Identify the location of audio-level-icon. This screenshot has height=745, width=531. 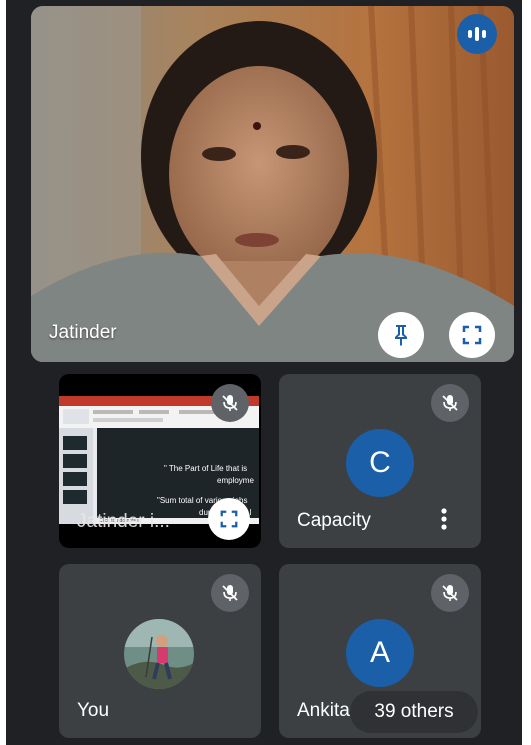
(477, 34).